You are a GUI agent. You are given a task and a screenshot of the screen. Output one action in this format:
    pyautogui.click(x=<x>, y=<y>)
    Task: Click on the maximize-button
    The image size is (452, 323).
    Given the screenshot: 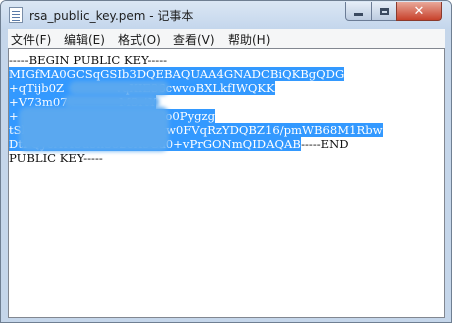 What is the action you would take?
    pyautogui.click(x=384, y=11)
    